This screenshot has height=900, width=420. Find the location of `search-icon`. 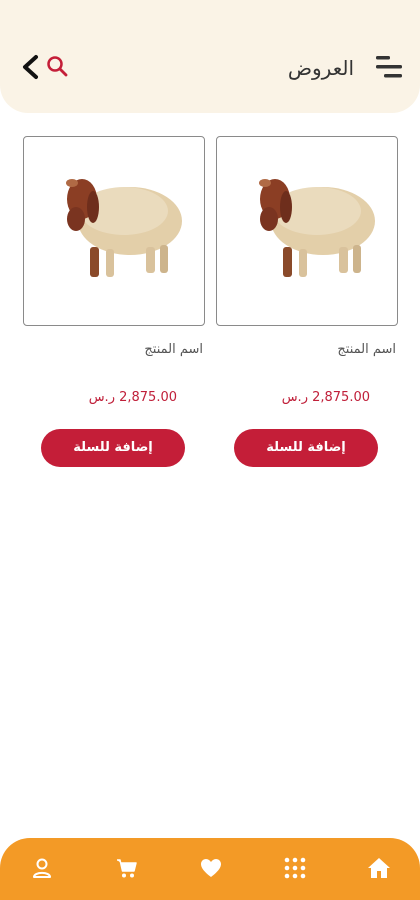

search-icon is located at coordinates (57, 66).